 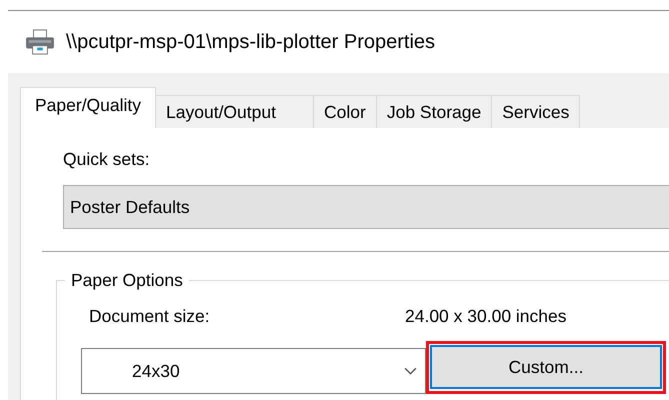 What do you see at coordinates (40, 42) in the screenshot?
I see `printer-icon` at bounding box center [40, 42].